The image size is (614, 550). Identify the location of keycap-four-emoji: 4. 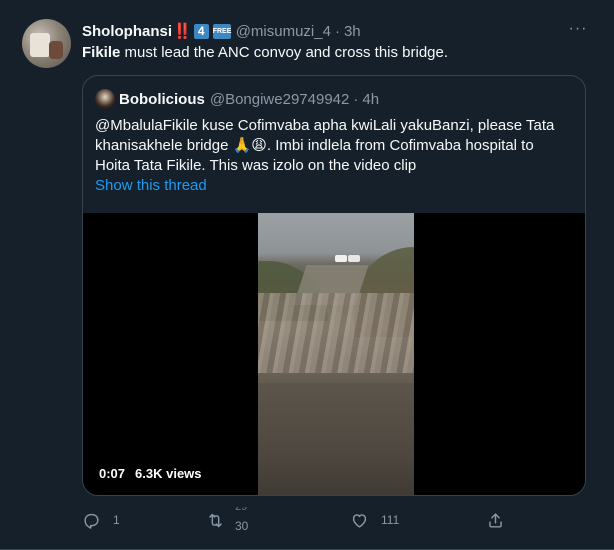
(201, 31).